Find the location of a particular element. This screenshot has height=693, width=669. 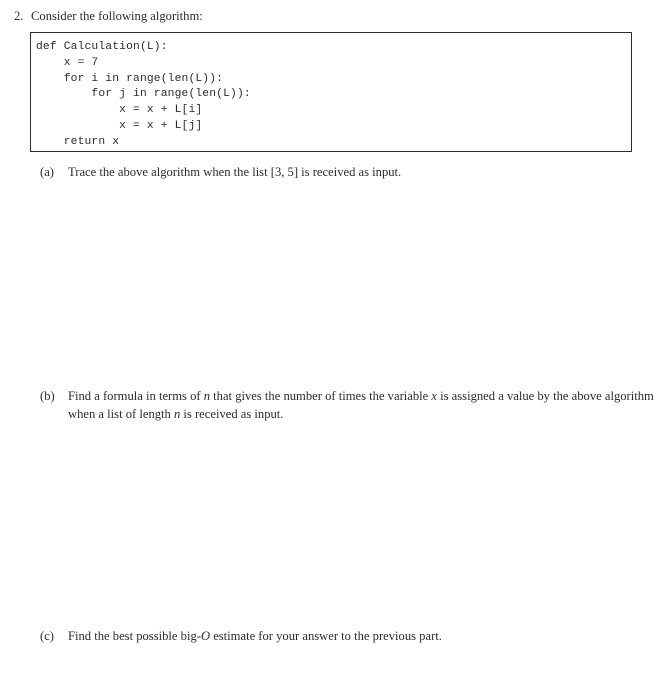

subpart-a-list-value: [3, 5] is located at coordinates (284, 172).